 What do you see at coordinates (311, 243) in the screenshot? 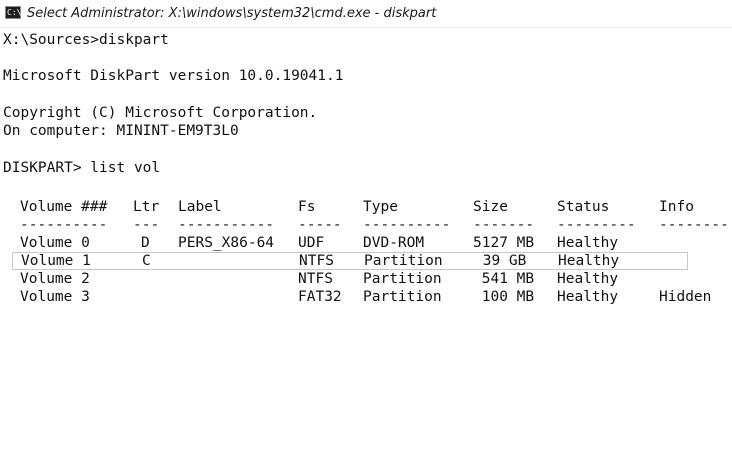
I see `cell-fs: UDF` at bounding box center [311, 243].